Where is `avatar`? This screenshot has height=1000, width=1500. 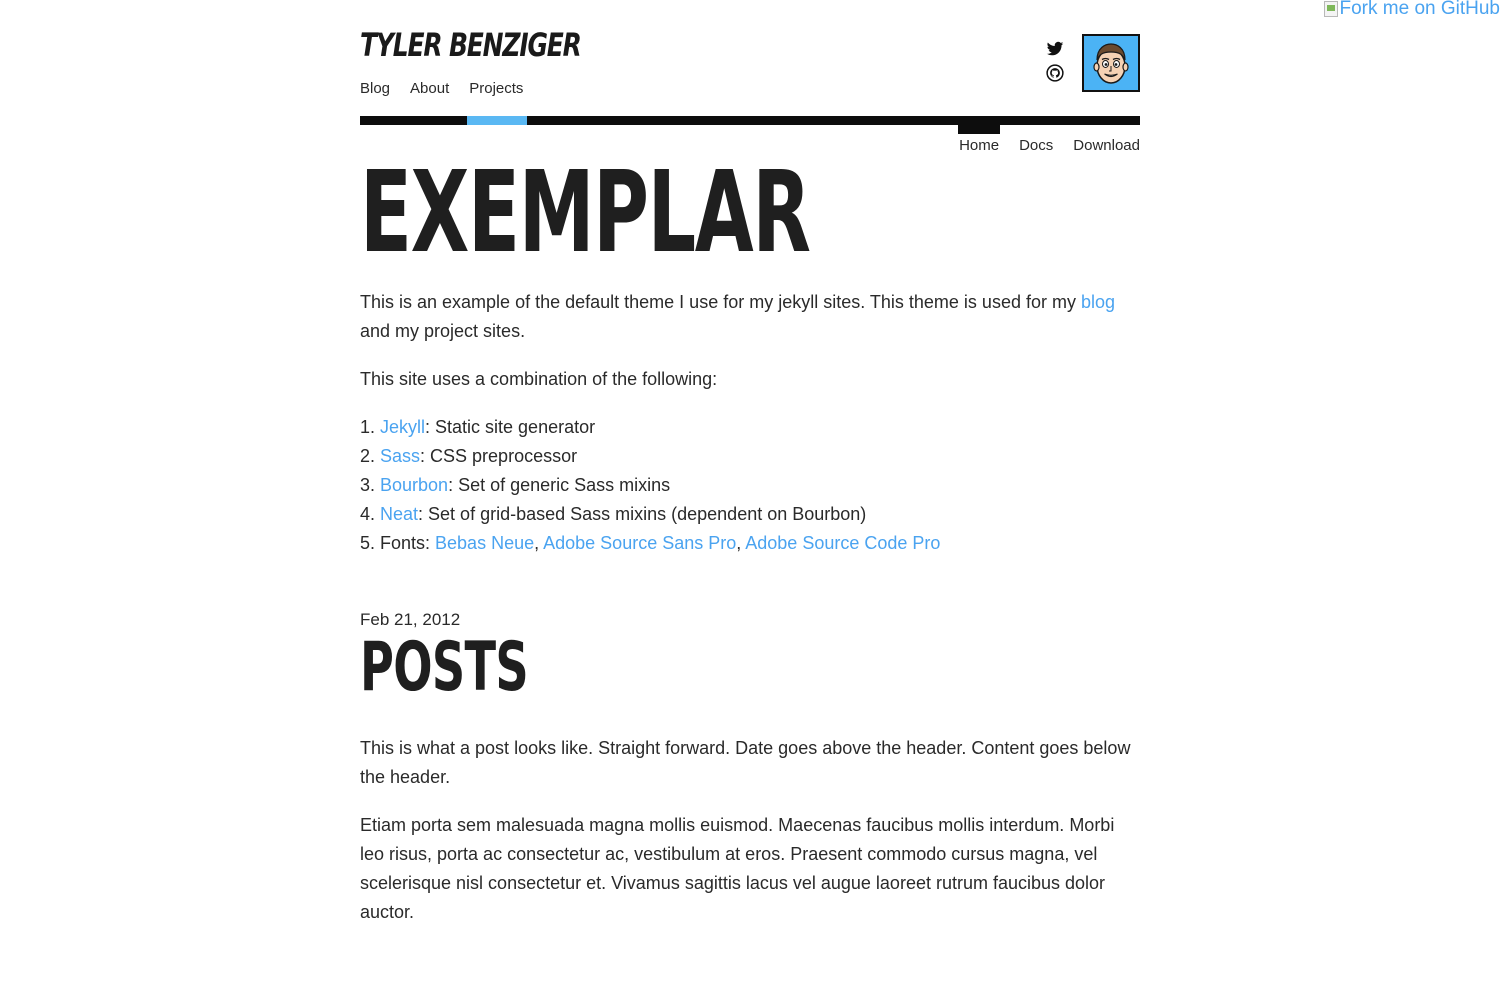 avatar is located at coordinates (1111, 63).